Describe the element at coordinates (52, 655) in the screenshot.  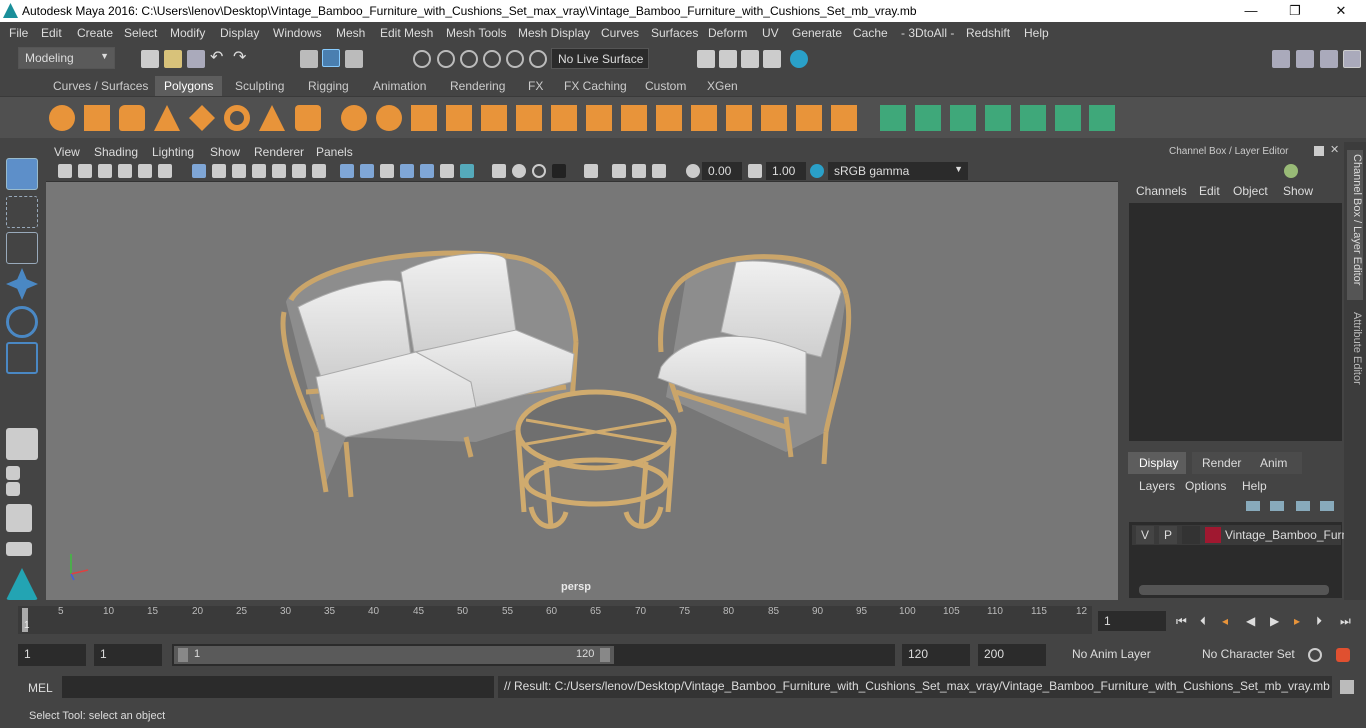
I see `start-time-field: 1` at that location.